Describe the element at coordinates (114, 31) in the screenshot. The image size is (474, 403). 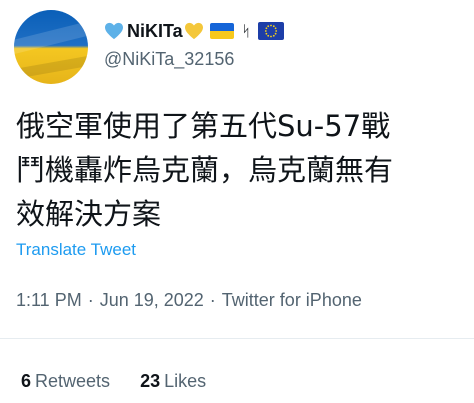
I see `blue-heart-icon` at that location.